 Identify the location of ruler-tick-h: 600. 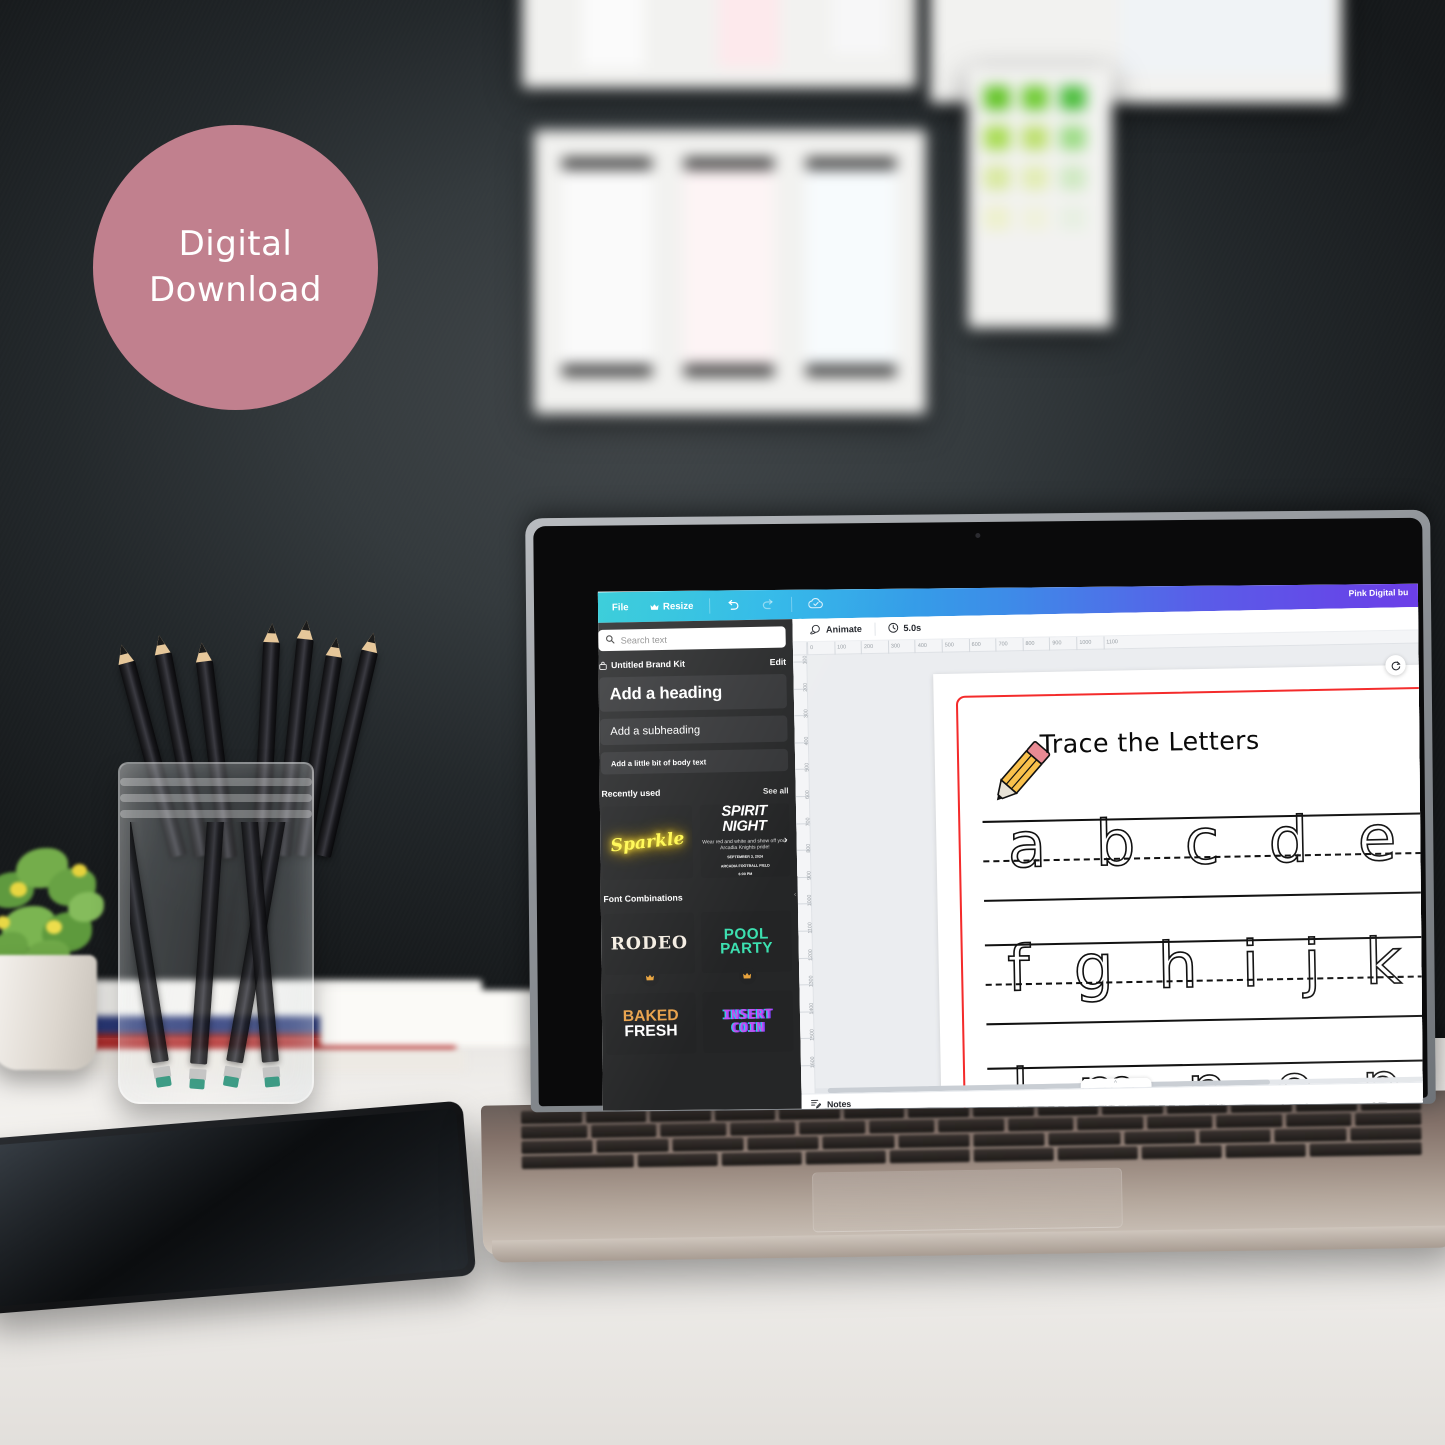
(974, 645).